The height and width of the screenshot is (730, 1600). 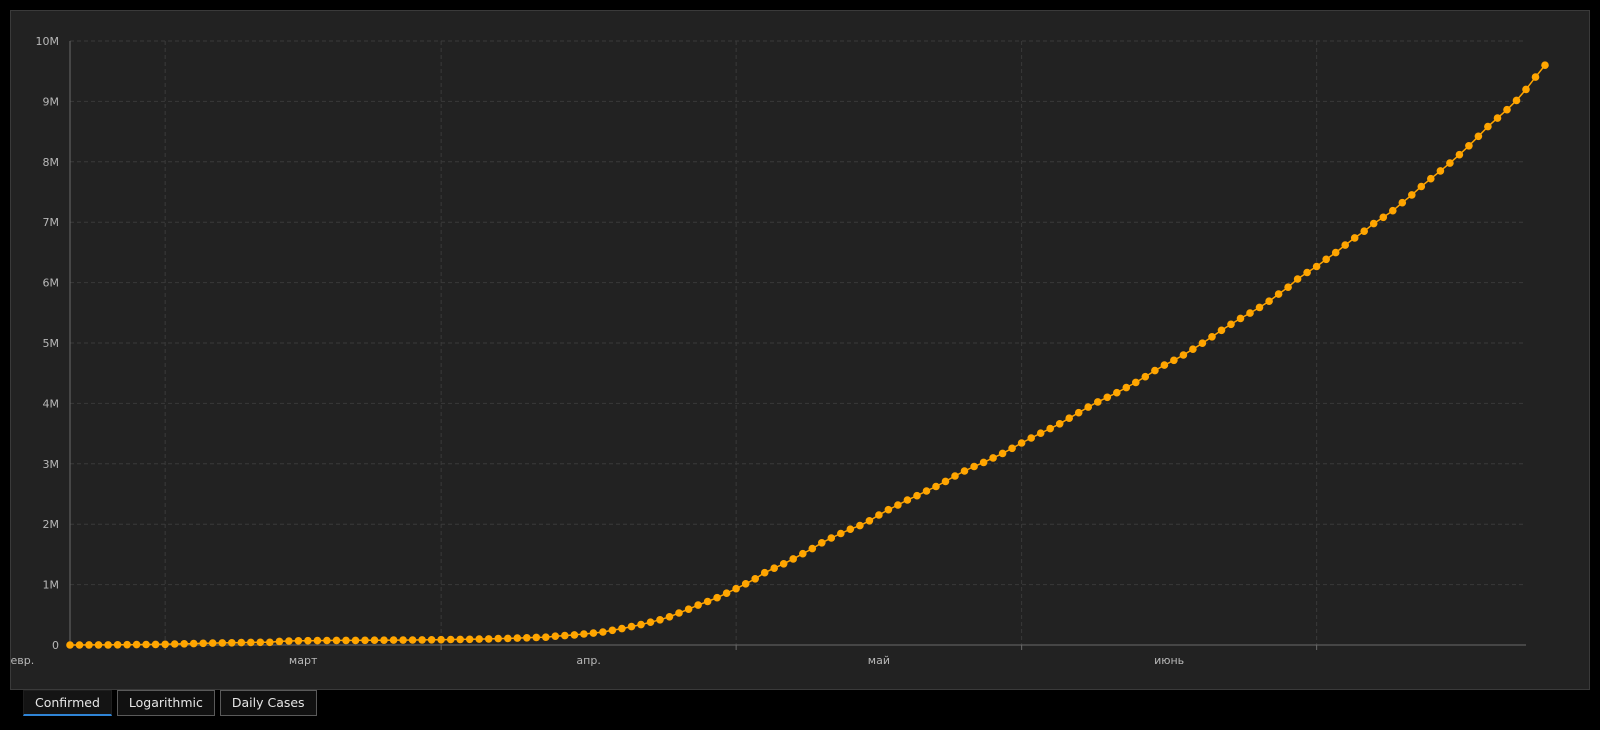 What do you see at coordinates (268, 703) in the screenshot?
I see `tab-daily-cases: Daily Cases` at bounding box center [268, 703].